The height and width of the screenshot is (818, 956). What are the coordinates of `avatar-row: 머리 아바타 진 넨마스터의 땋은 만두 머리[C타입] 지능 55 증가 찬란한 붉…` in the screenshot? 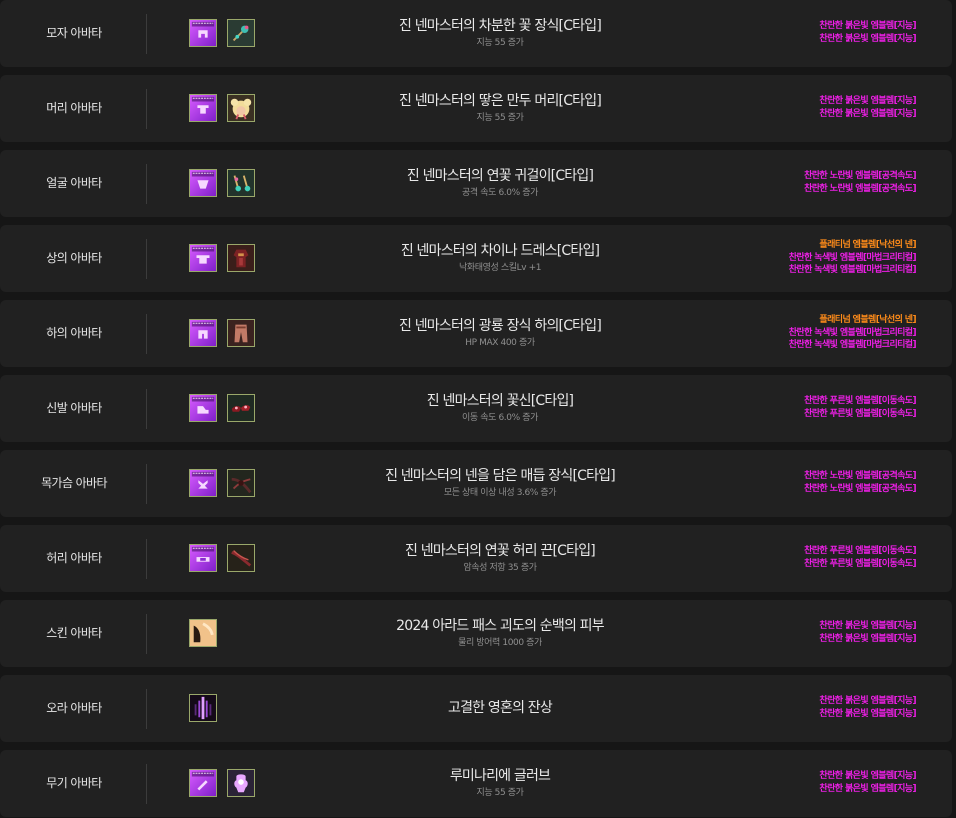 It's located at (476, 108).